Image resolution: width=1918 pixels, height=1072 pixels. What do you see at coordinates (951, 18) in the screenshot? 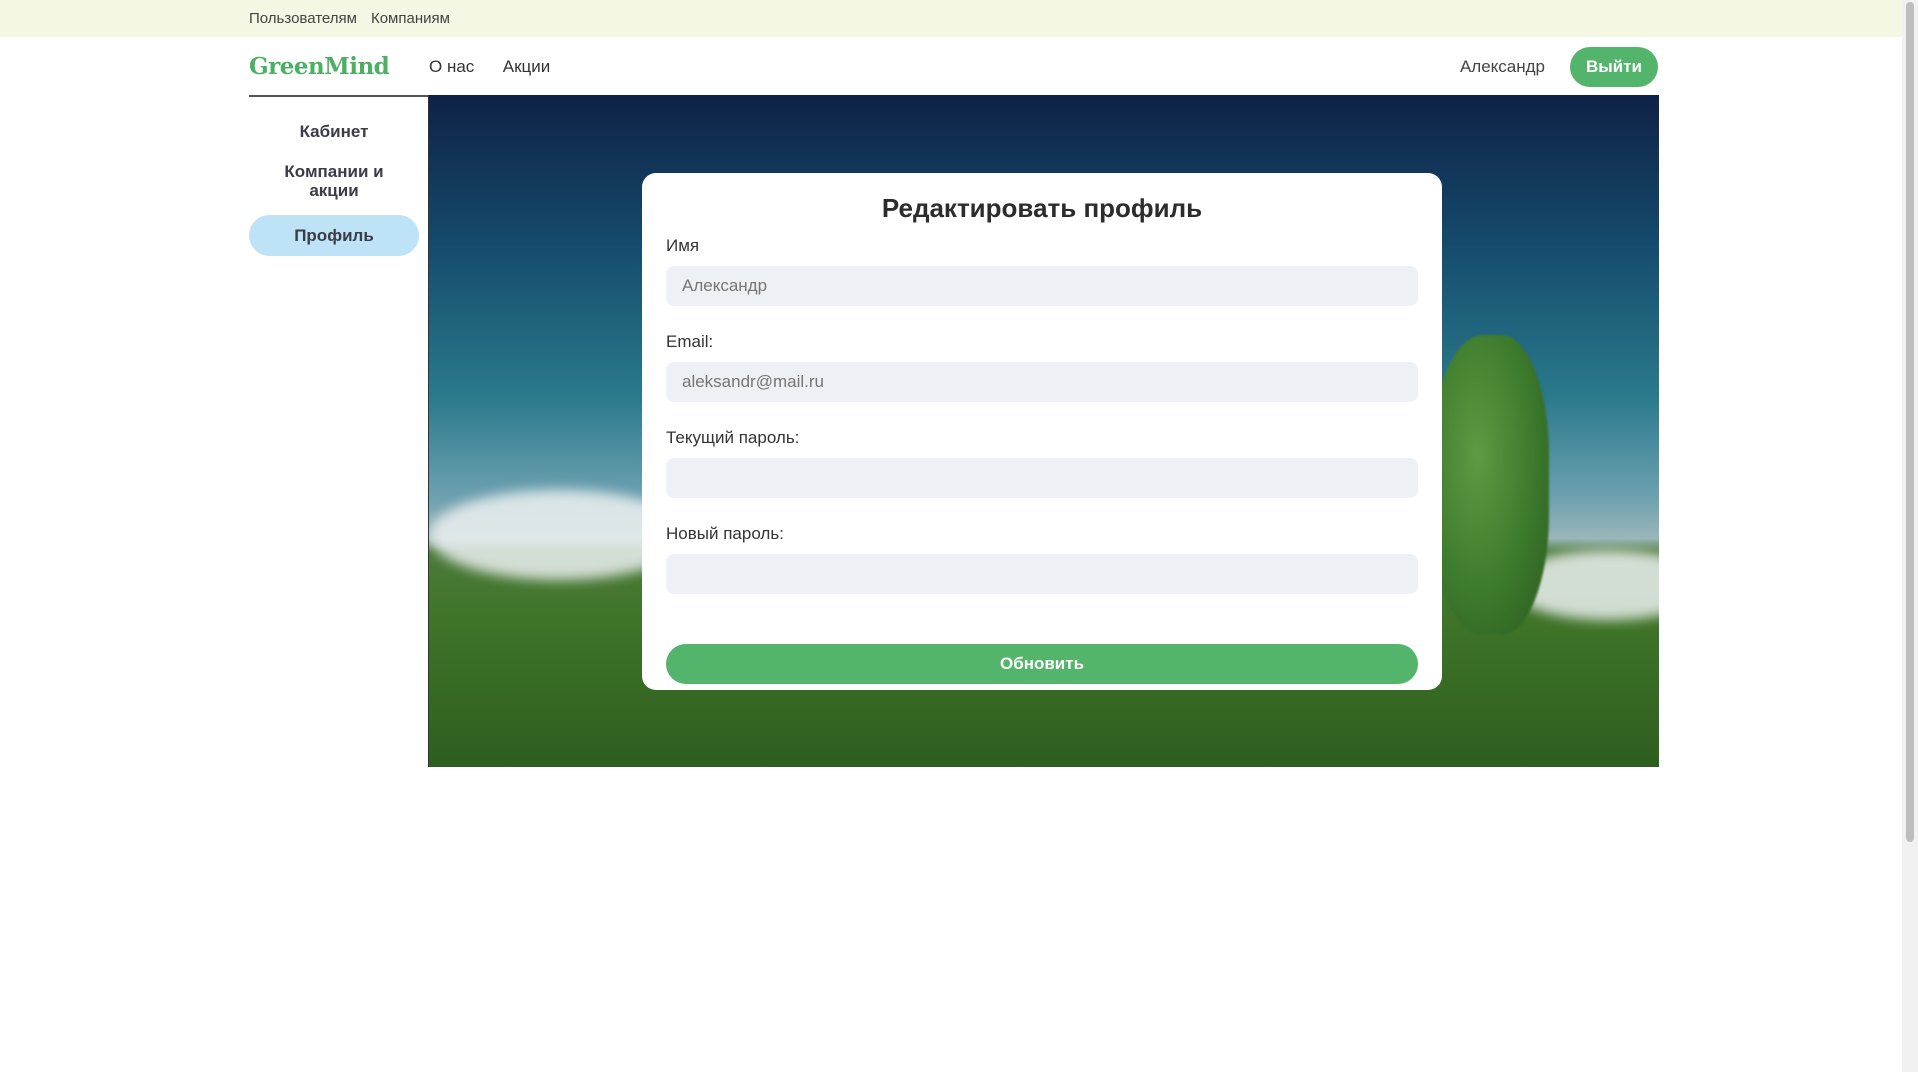
I see `top-audience-bar: Пользователям Компаниям` at bounding box center [951, 18].